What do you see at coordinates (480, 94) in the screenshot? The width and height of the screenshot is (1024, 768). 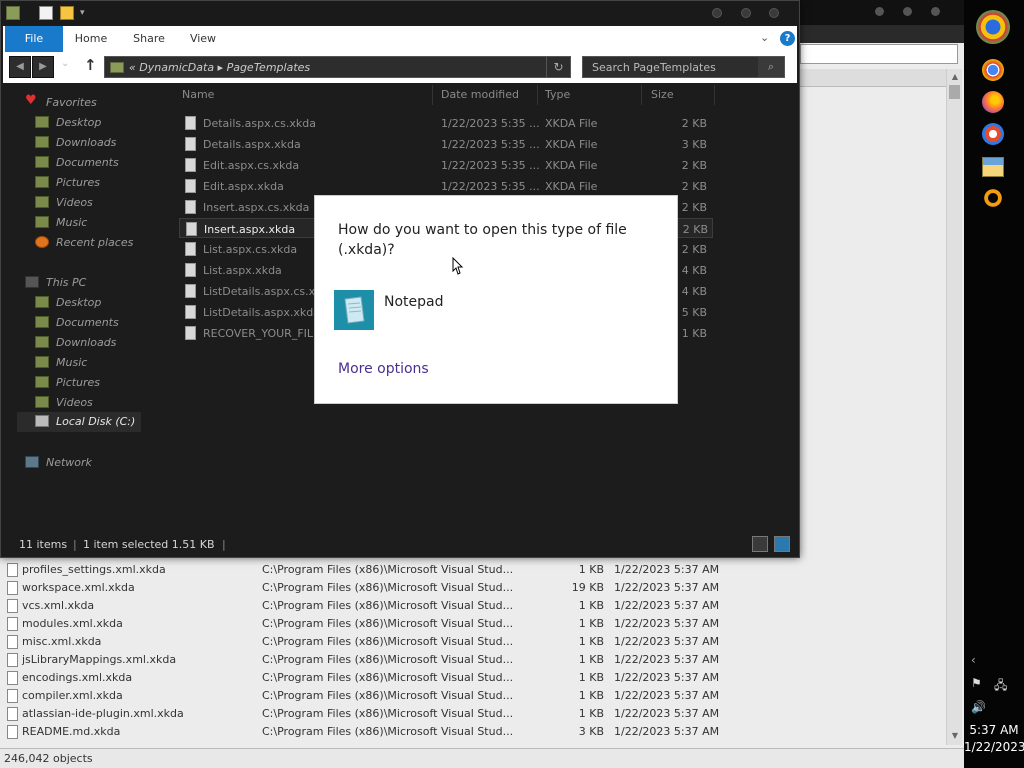 I see `column-header-date: Date modified` at bounding box center [480, 94].